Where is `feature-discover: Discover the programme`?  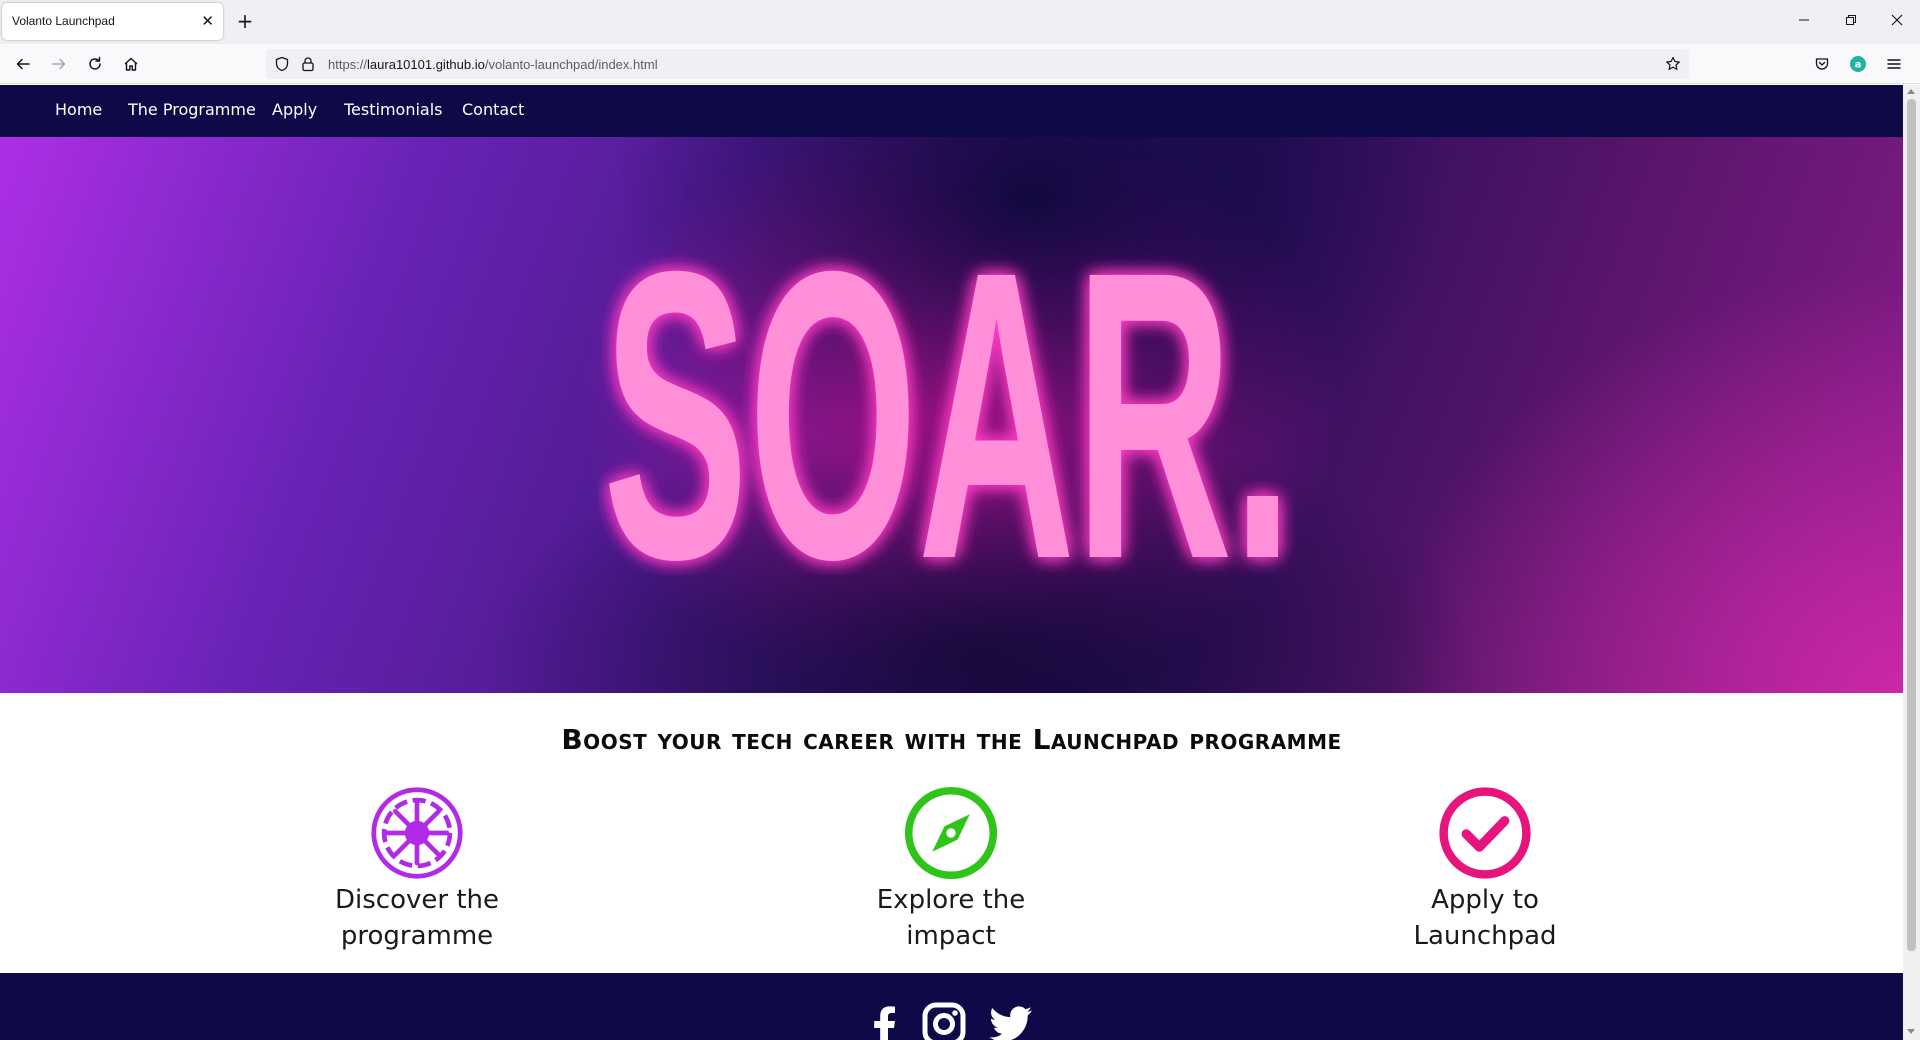
feature-discover: Discover the programme is located at coordinates (417, 870).